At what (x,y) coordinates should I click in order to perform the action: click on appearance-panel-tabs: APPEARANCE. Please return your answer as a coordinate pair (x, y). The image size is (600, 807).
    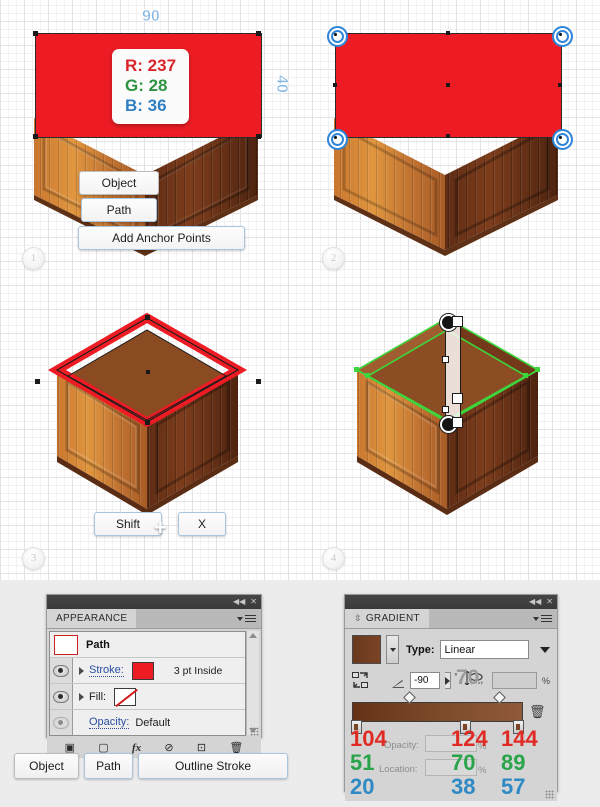
    Looking at the image, I should click on (154, 619).